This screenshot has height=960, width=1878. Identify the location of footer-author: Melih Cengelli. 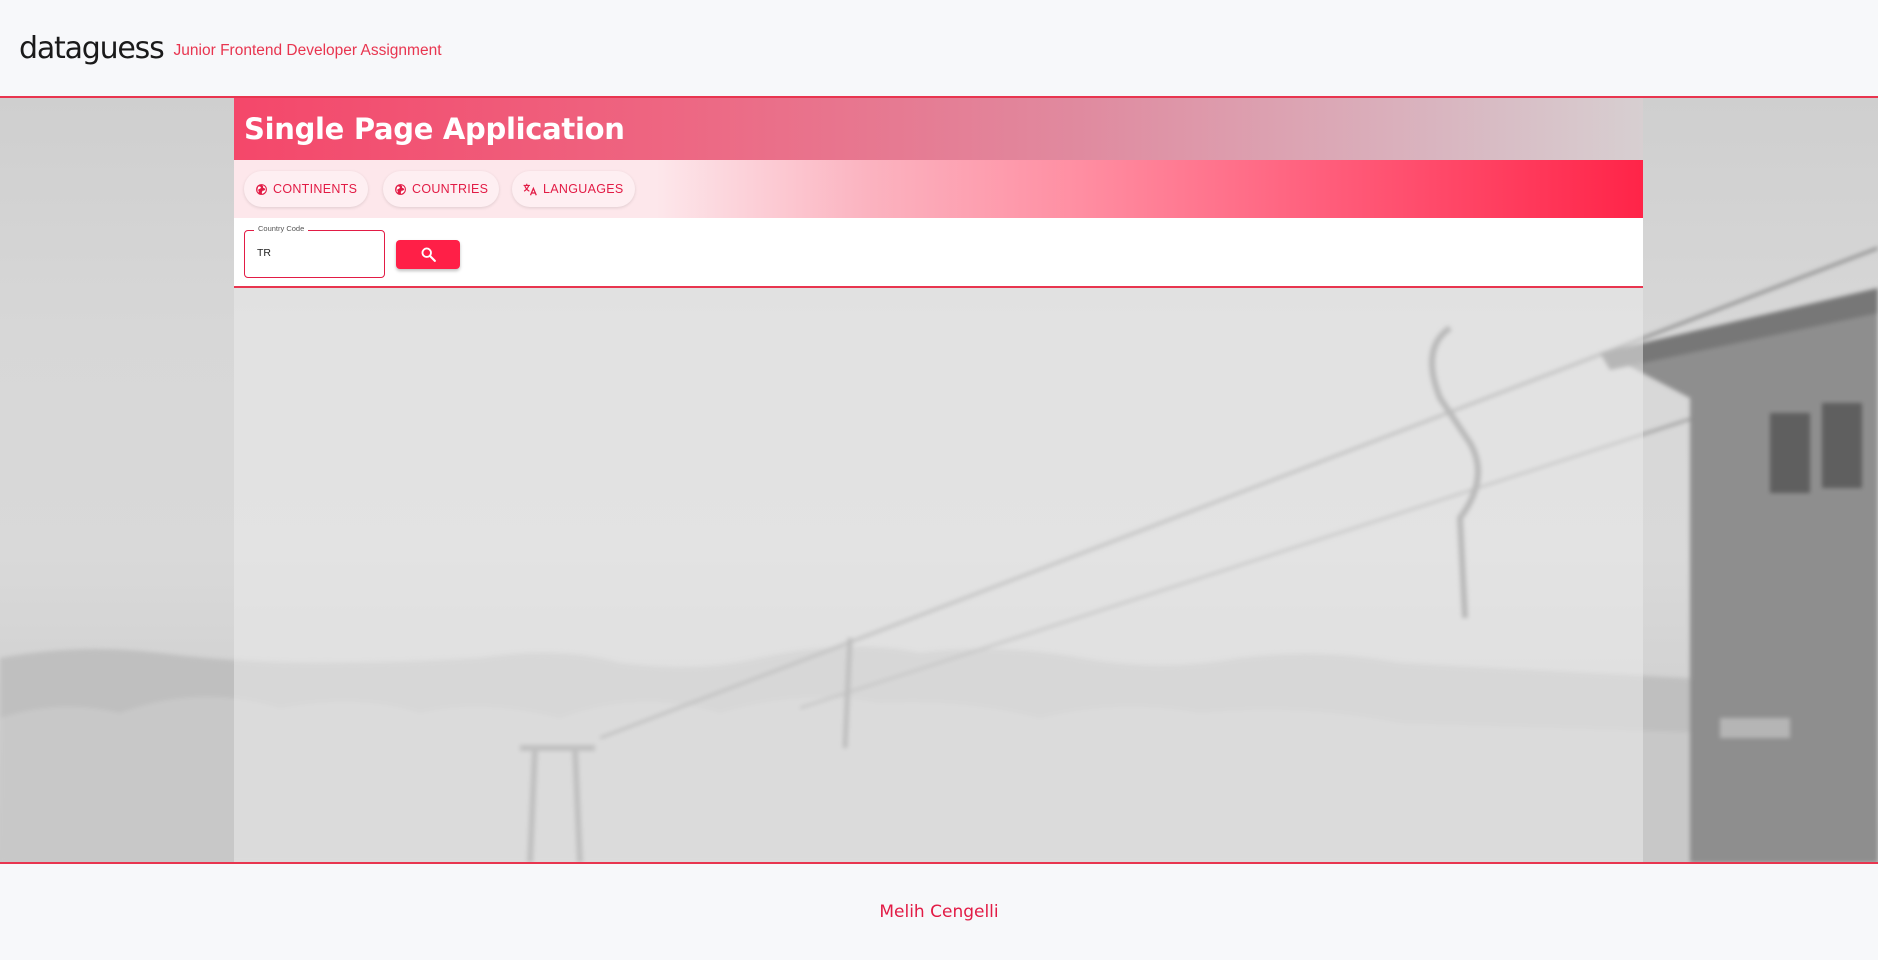
(939, 912).